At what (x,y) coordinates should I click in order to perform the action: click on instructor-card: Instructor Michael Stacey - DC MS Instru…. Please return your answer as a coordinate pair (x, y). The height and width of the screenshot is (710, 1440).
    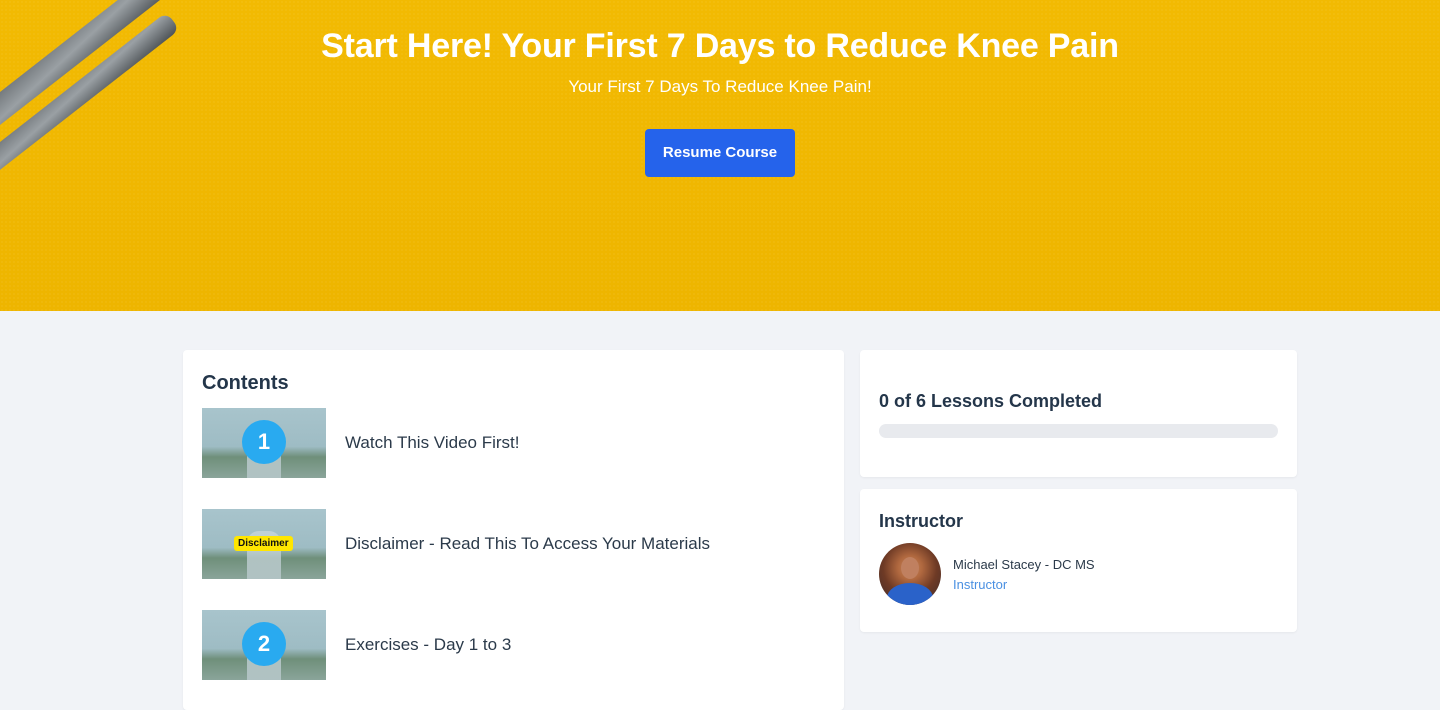
    Looking at the image, I should click on (1078, 560).